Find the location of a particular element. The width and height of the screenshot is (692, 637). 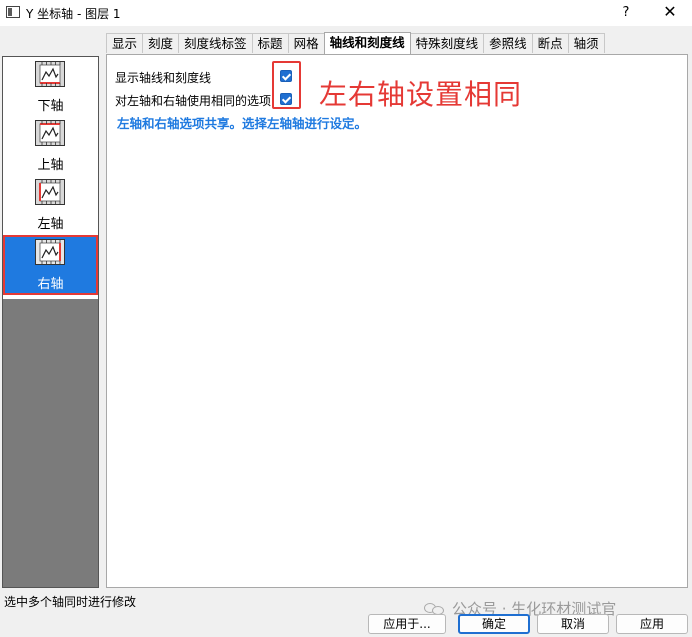

show-axis-ticks-label: 显示轴线和刻度线 is located at coordinates (163, 78).